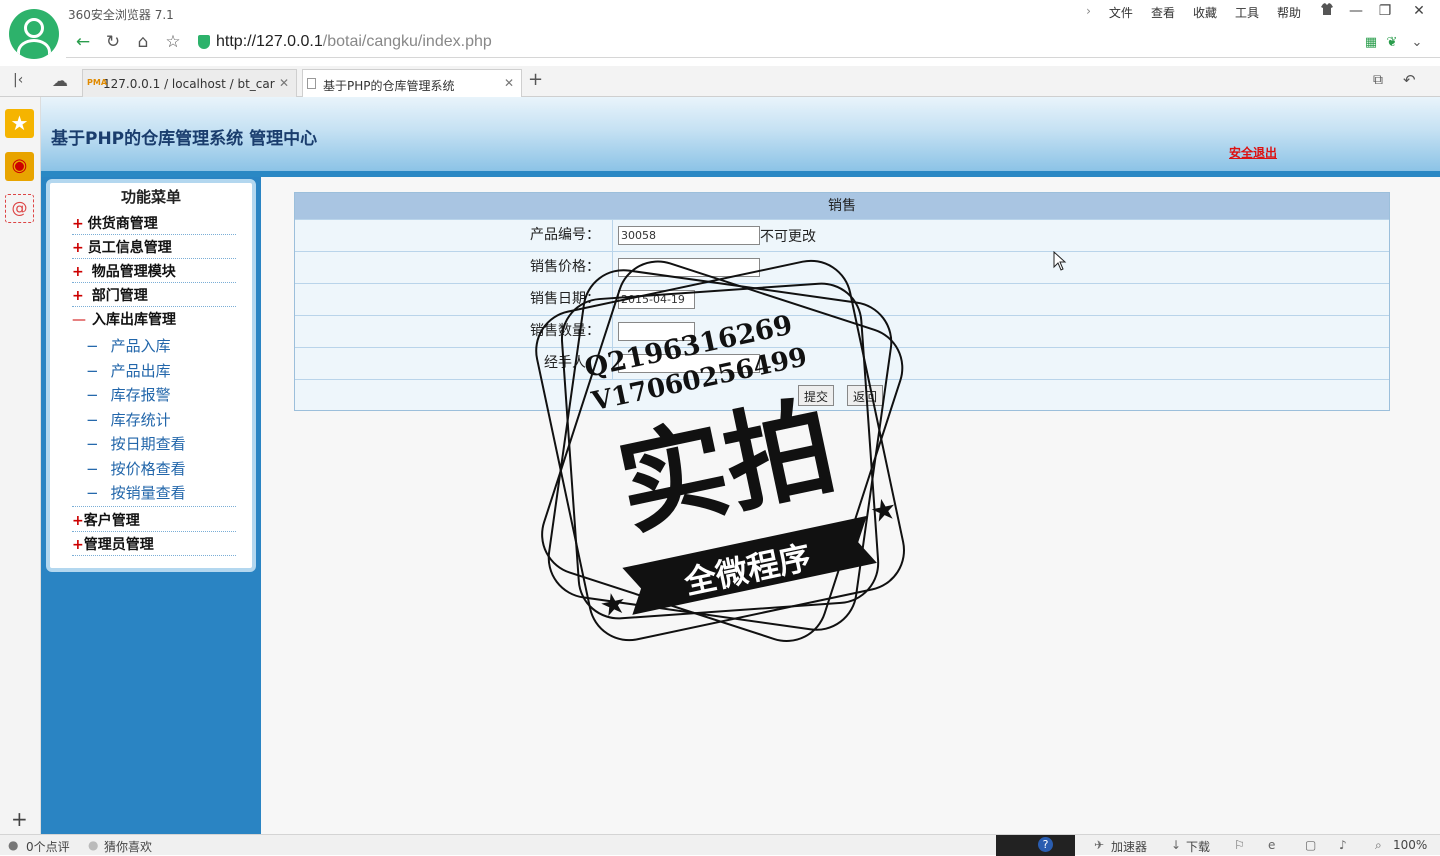  Describe the element at coordinates (842, 235) in the screenshot. I see `form-row-product-id: 产品编号： 30058 不可更改` at that location.